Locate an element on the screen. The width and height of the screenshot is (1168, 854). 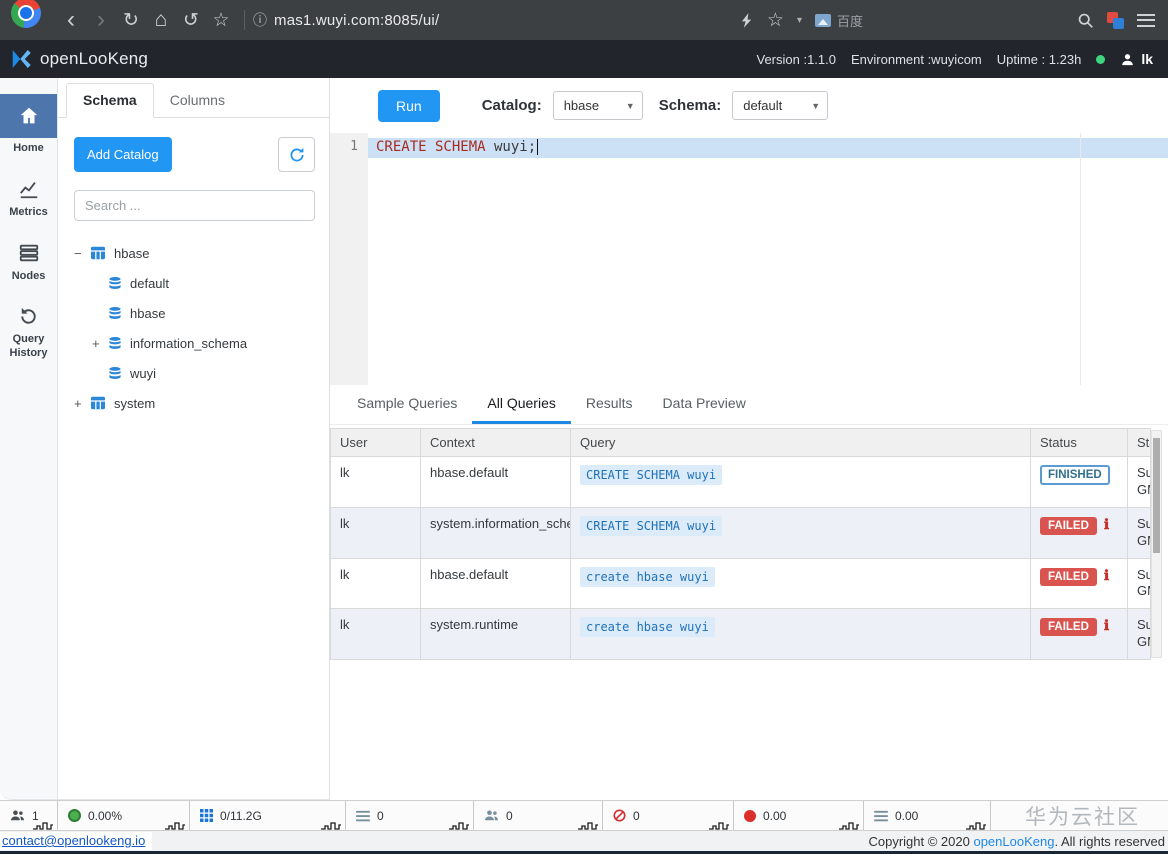
translate-extension-icon is located at coordinates (1115, 20).